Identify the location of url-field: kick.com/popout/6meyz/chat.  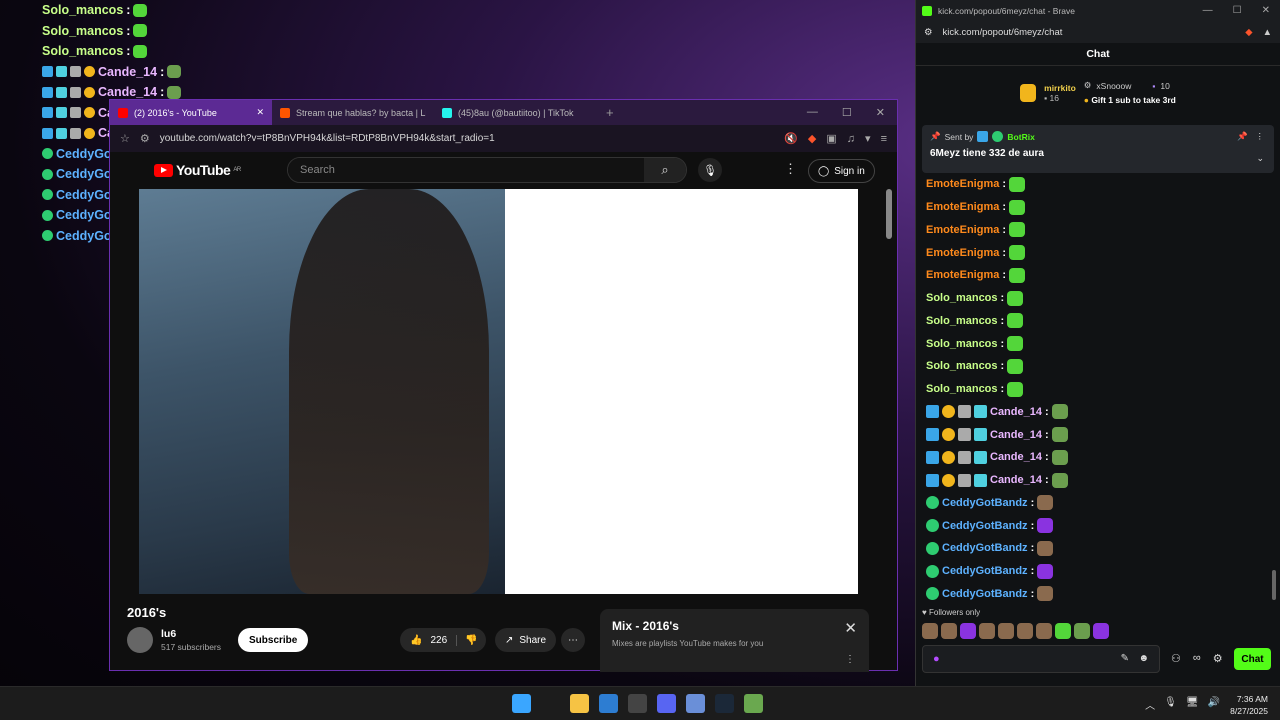
(1089, 32).